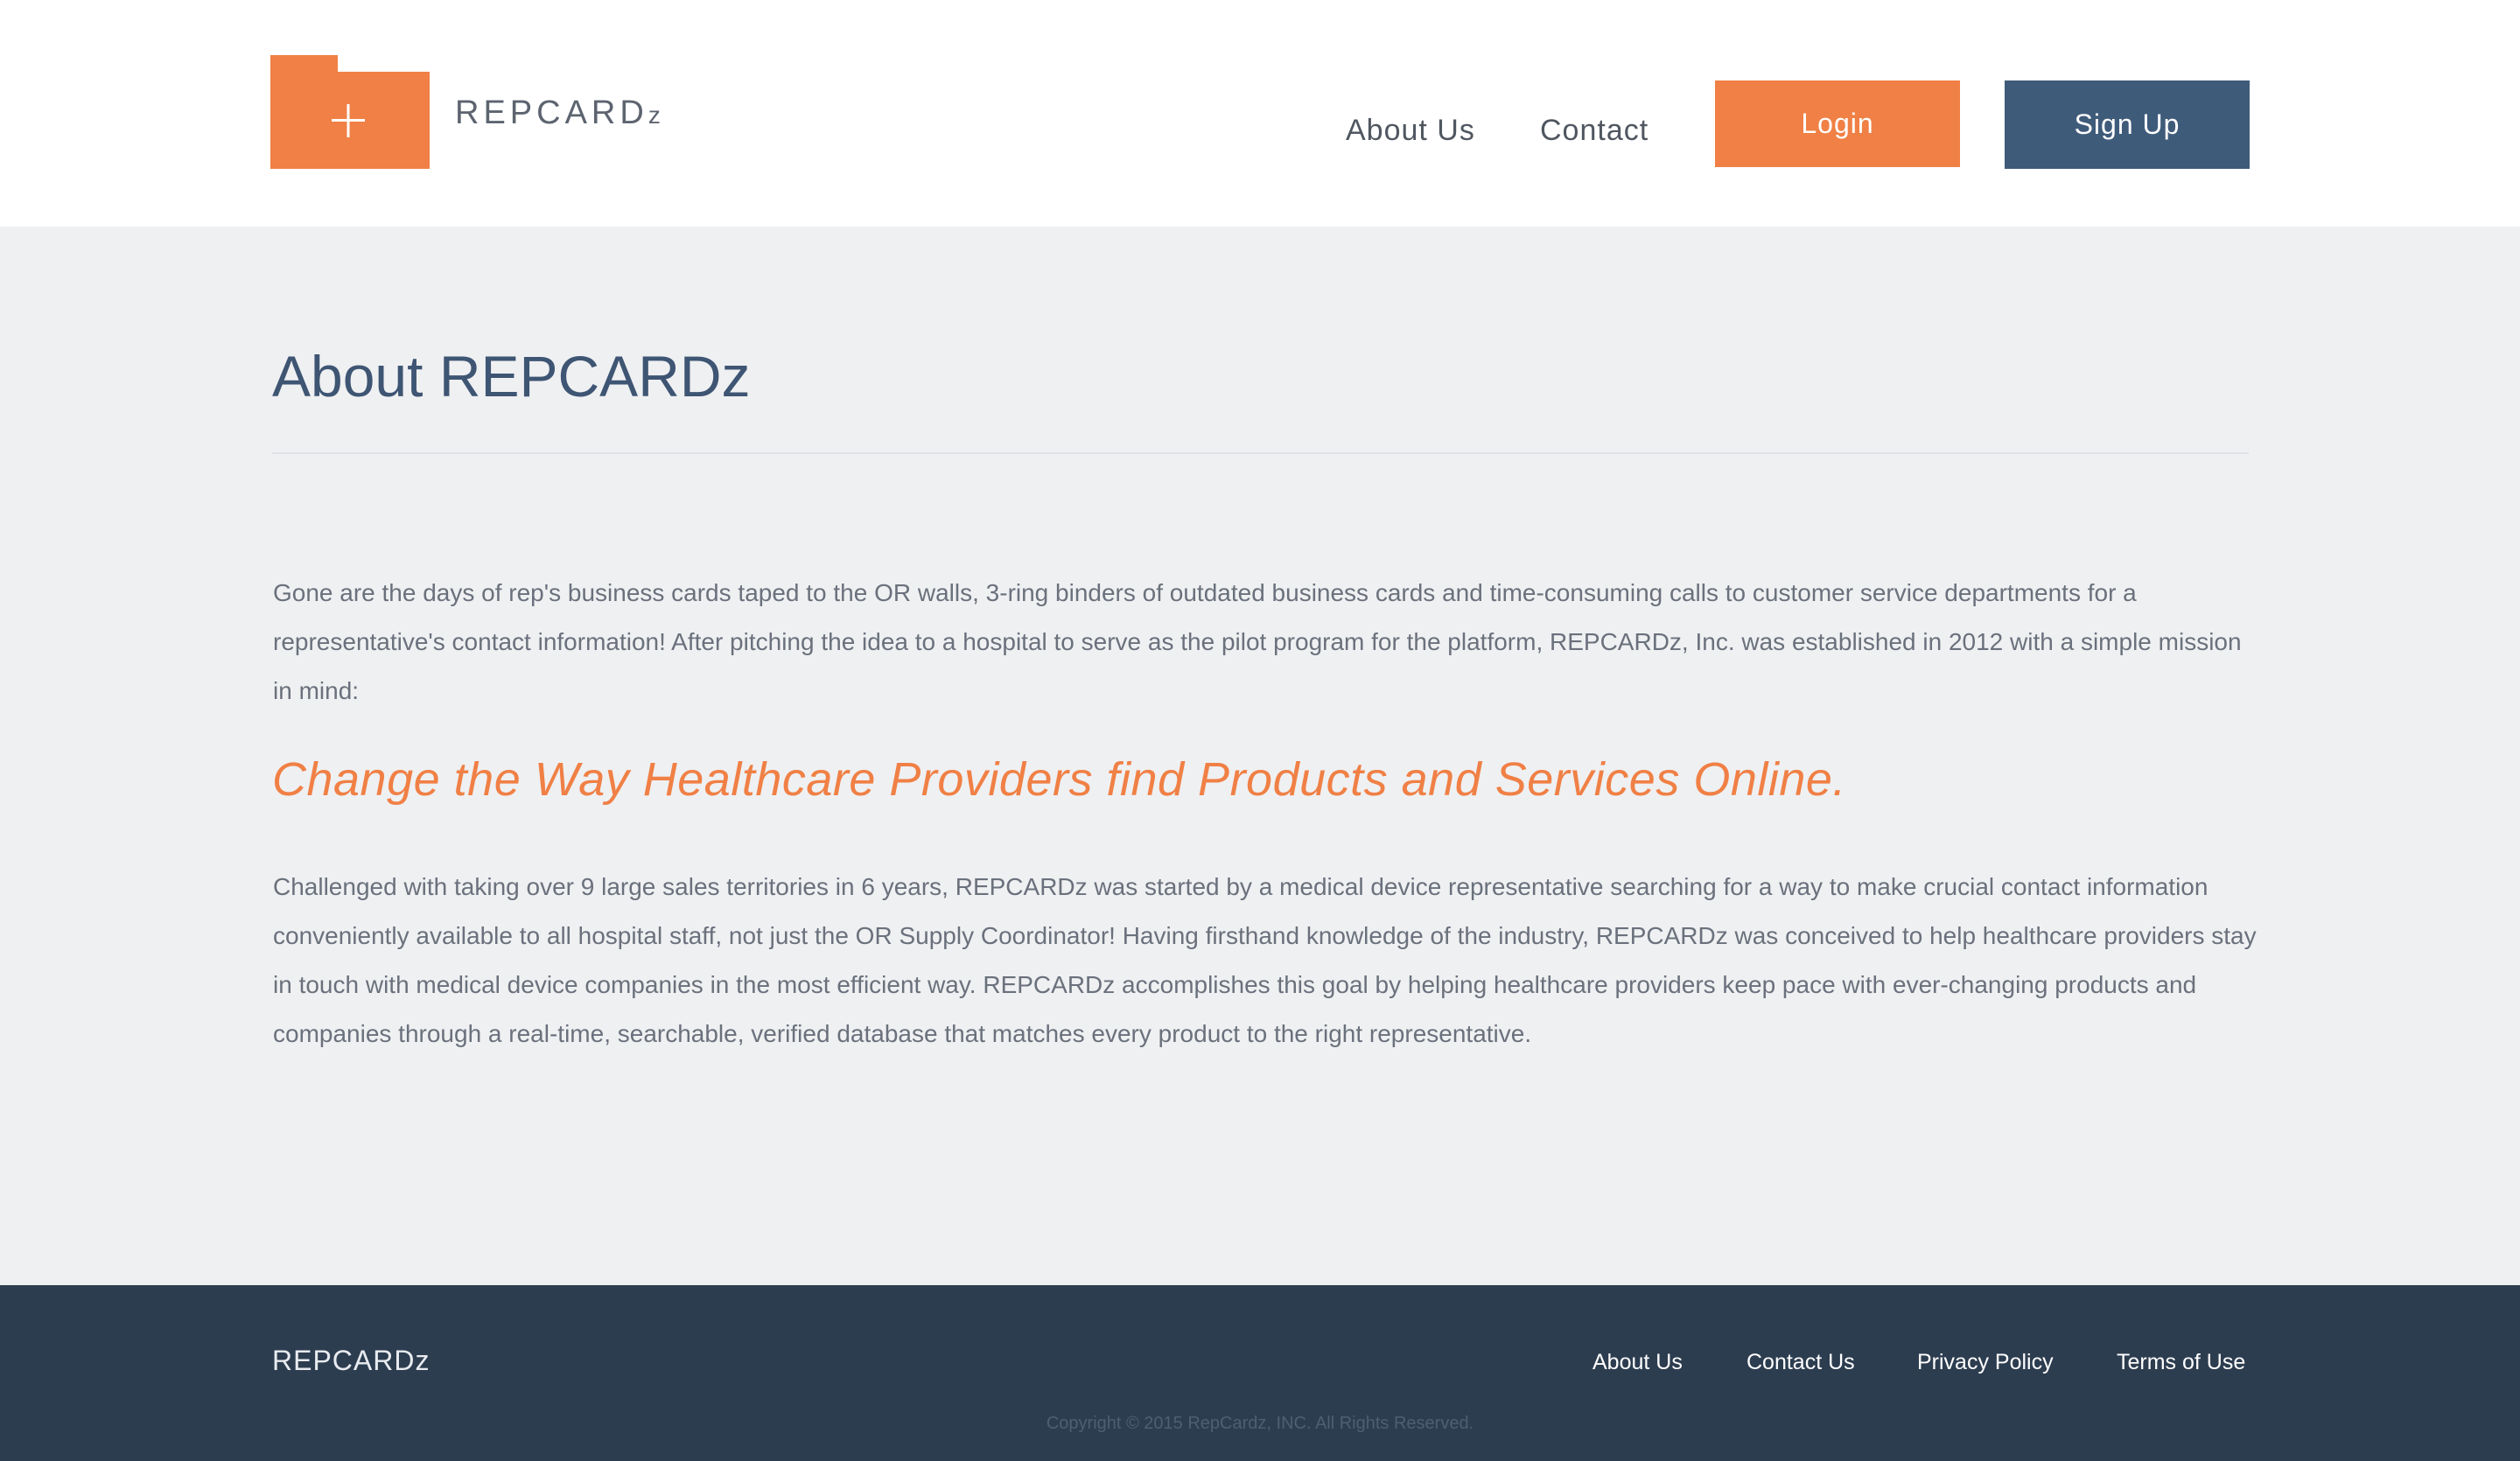 The width and height of the screenshot is (2520, 1461). What do you see at coordinates (1985, 1363) in the screenshot?
I see `footer-link-privacy-policy: Privacy Policy` at bounding box center [1985, 1363].